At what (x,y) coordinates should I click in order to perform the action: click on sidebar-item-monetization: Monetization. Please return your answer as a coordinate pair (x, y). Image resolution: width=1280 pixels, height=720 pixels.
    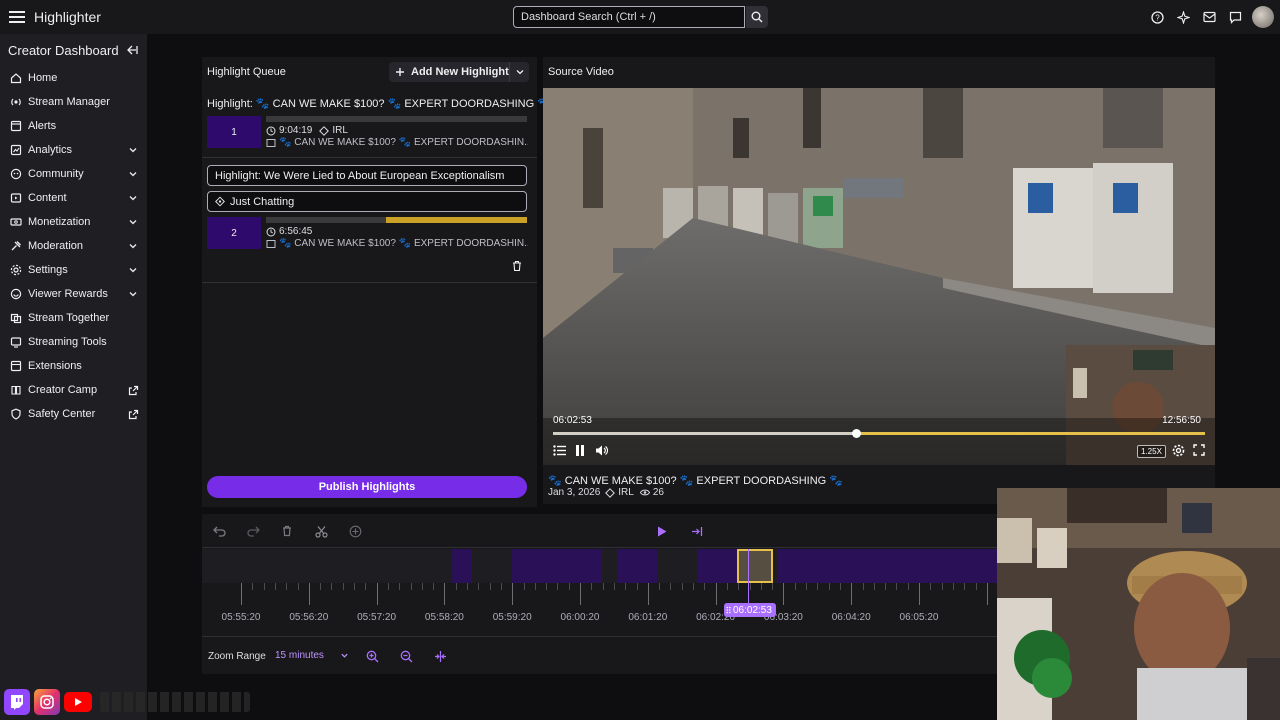
    Looking at the image, I should click on (73, 222).